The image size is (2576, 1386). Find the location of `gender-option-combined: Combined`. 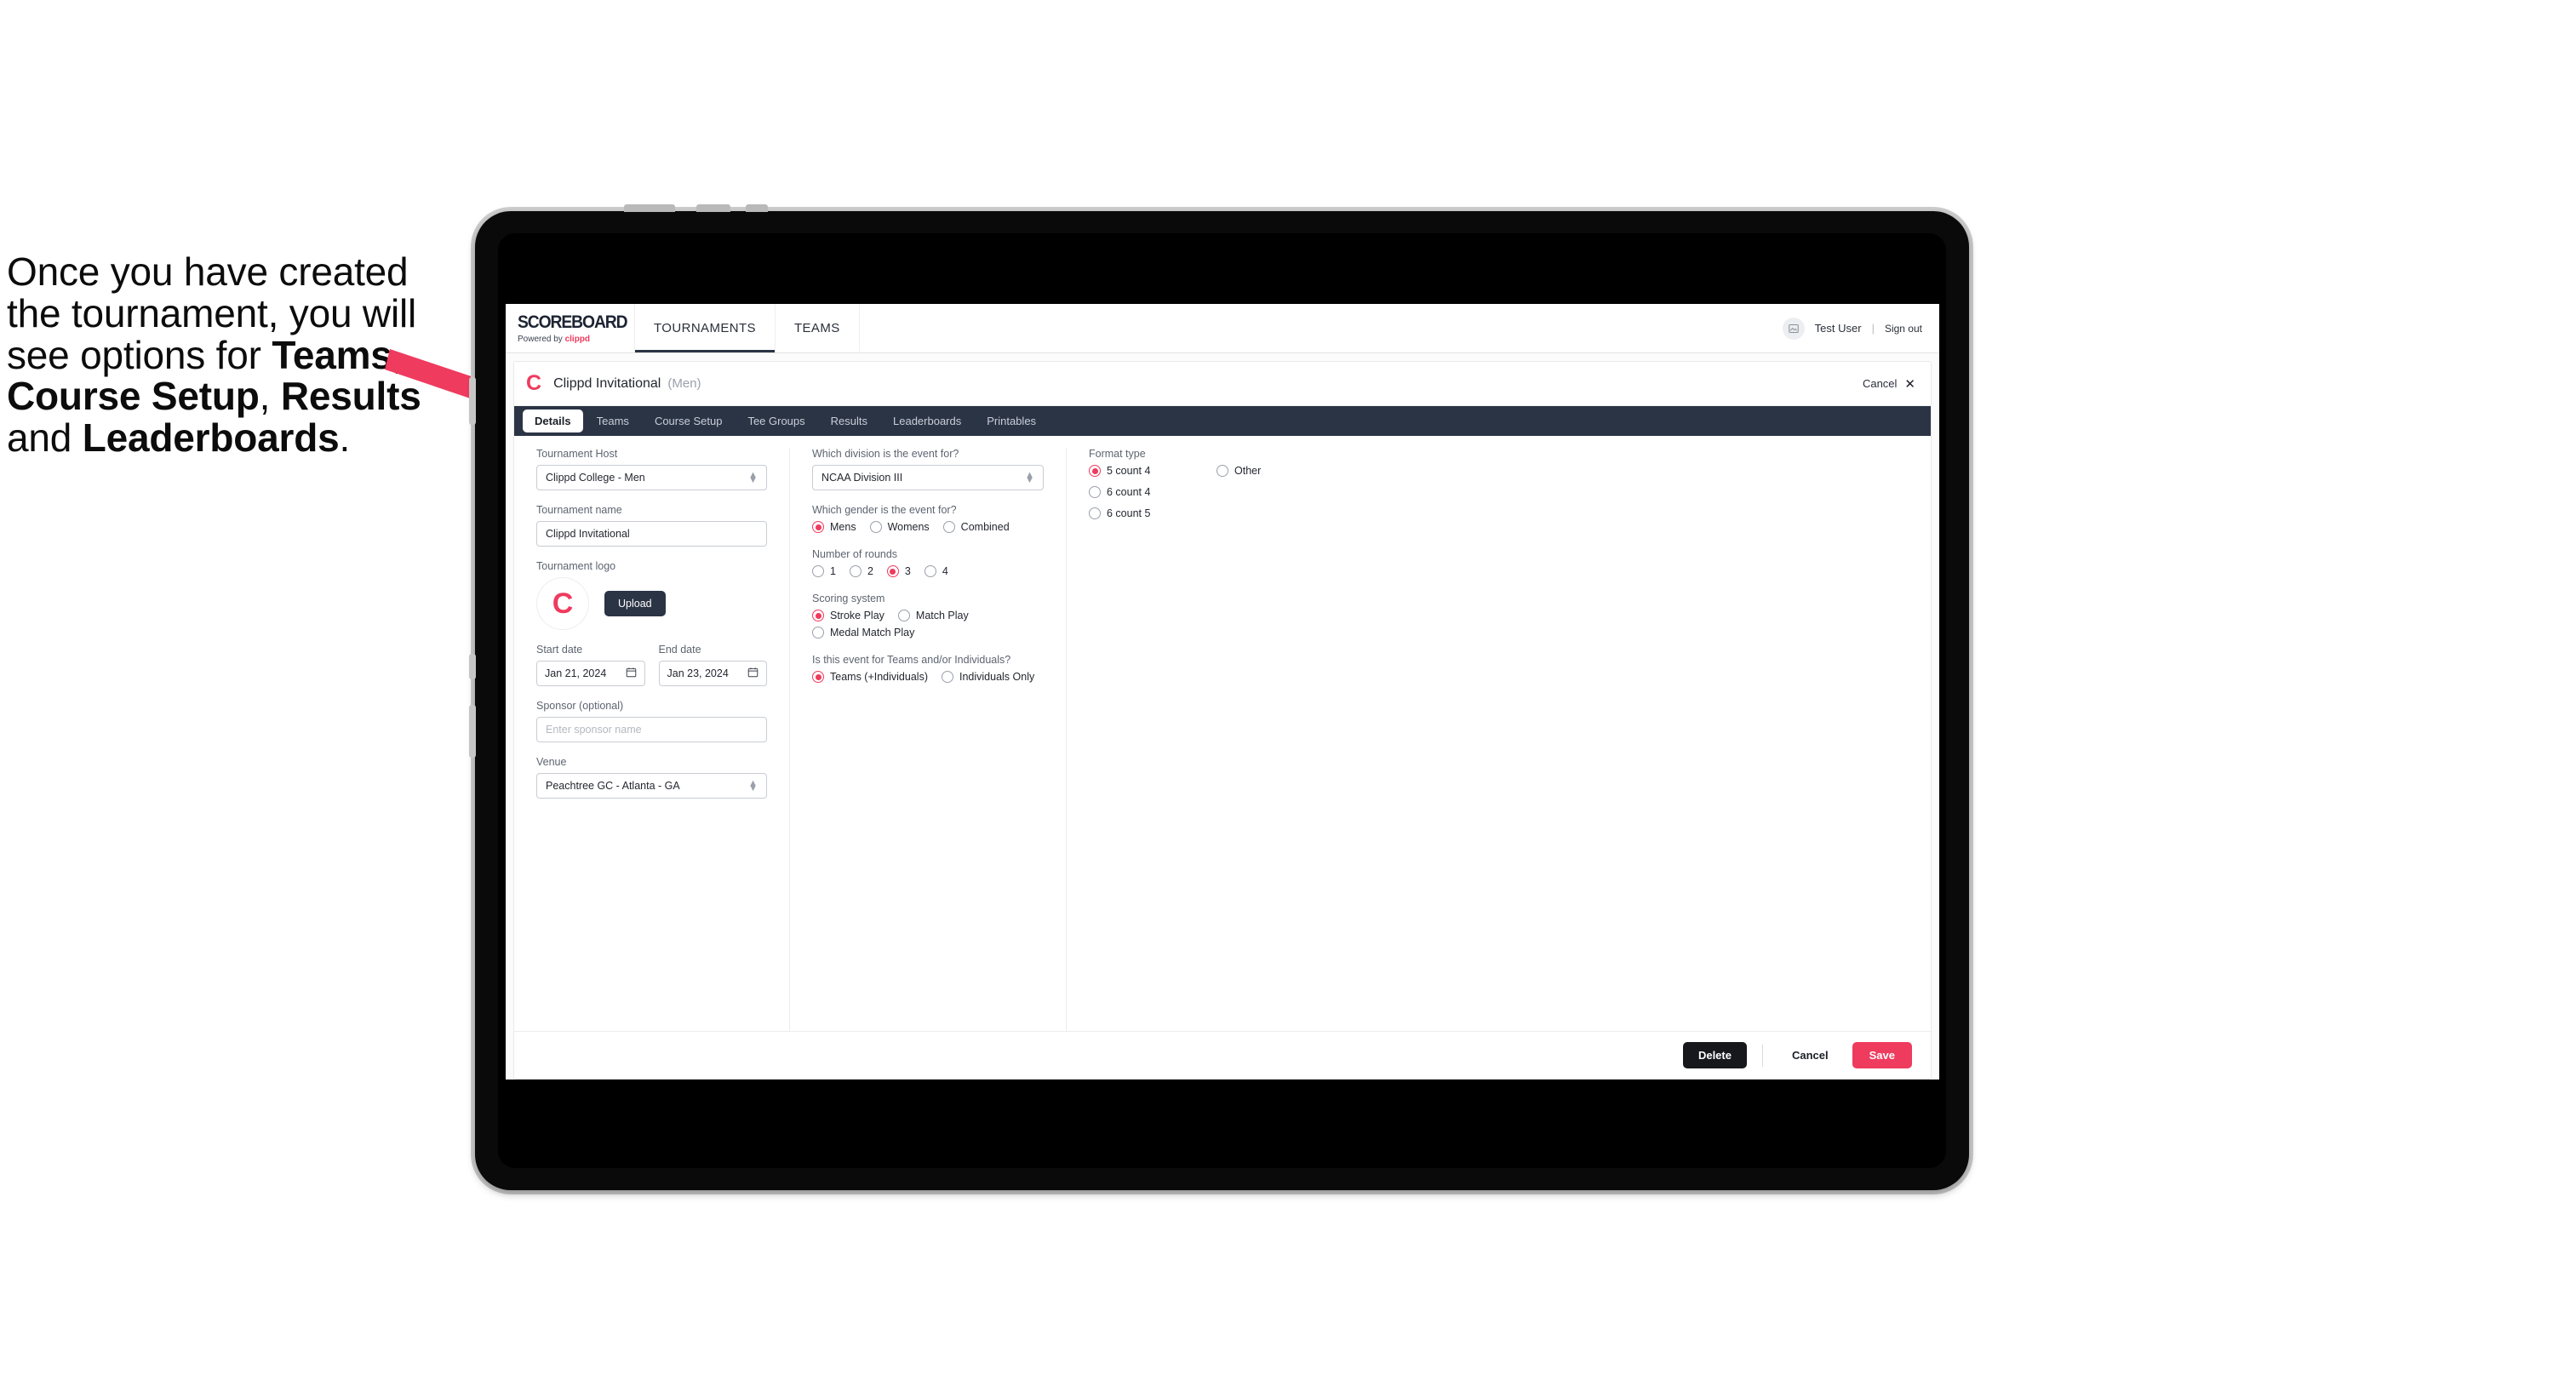

gender-option-combined: Combined is located at coordinates (976, 527).